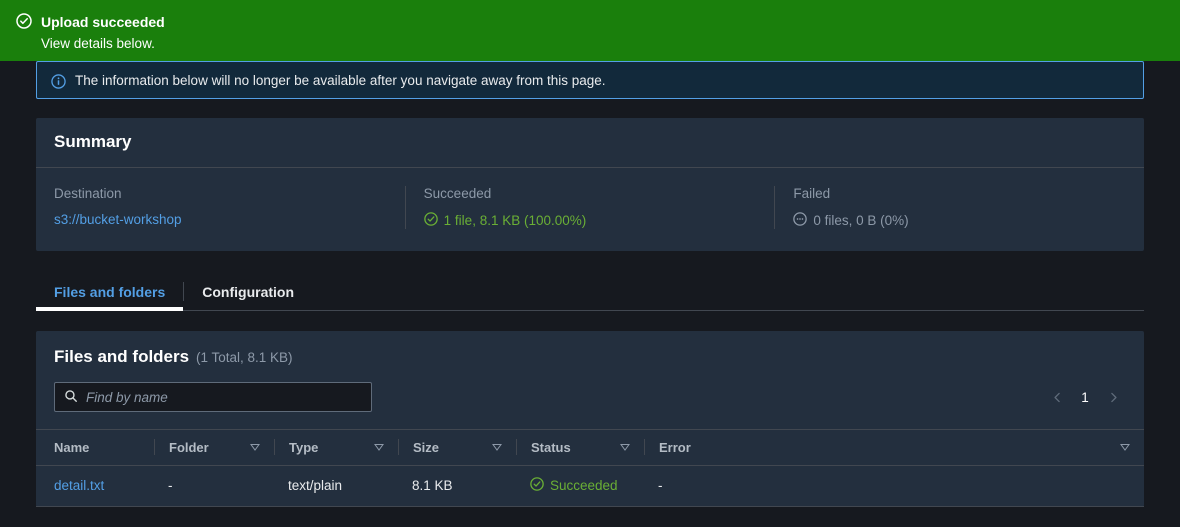  What do you see at coordinates (457, 193) in the screenshot?
I see `succeeded-label: Succeeded` at bounding box center [457, 193].